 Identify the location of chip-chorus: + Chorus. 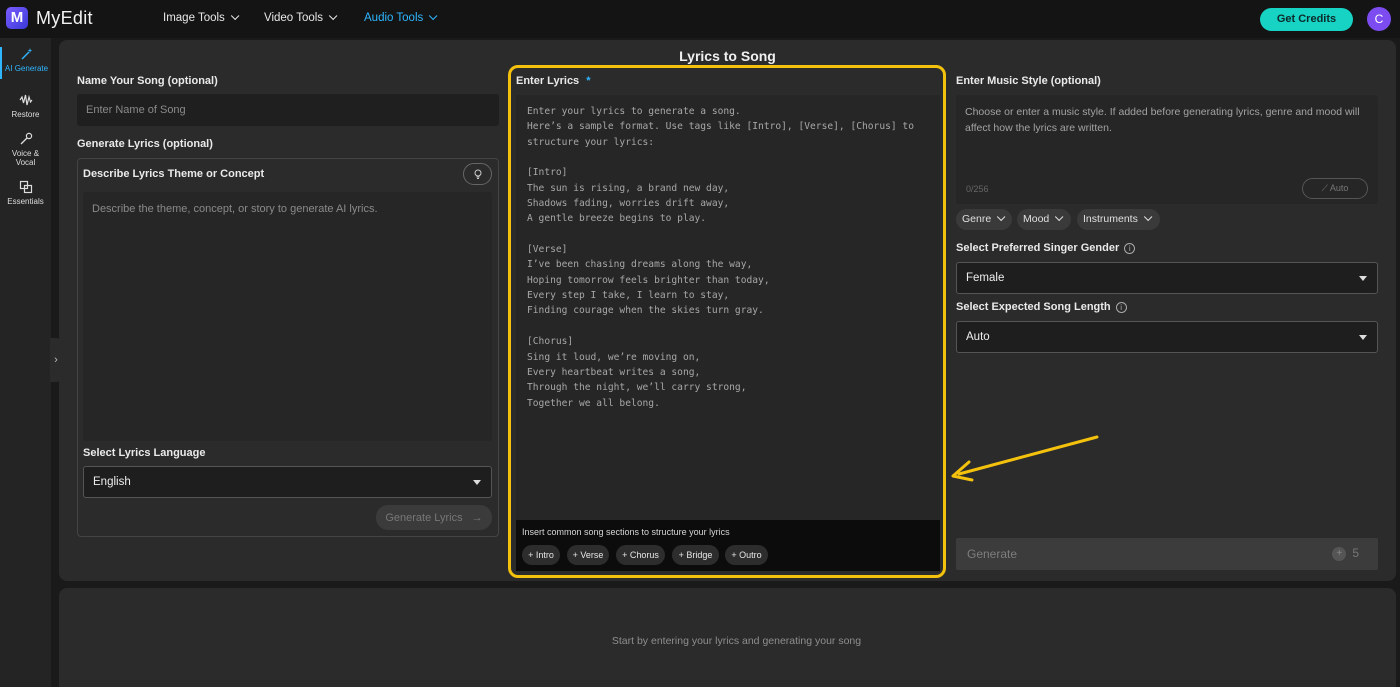
(640, 555).